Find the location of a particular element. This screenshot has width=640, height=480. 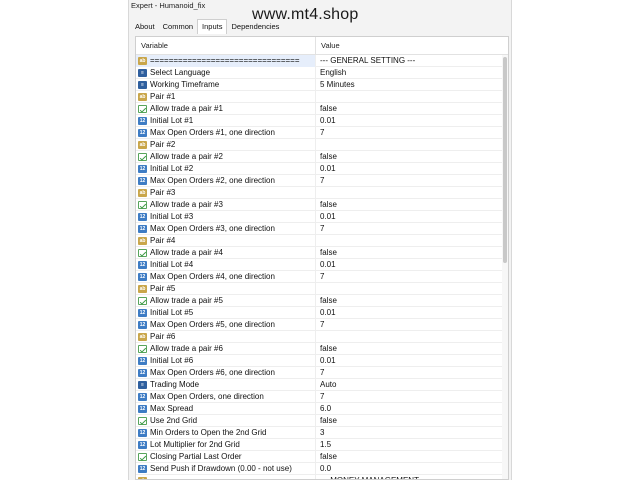

variable-cell: ≡ Trading Mode is located at coordinates (226, 384).